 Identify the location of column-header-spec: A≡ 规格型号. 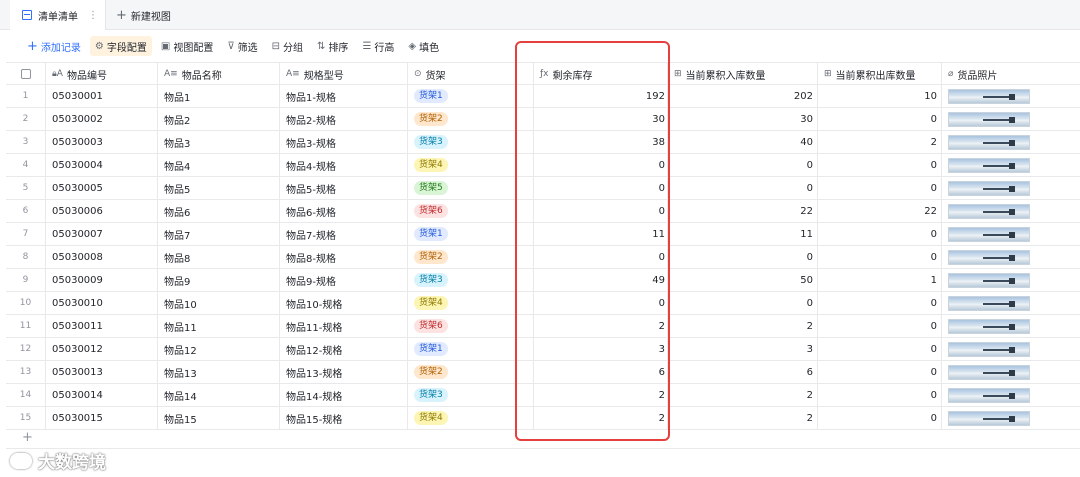
(344, 74).